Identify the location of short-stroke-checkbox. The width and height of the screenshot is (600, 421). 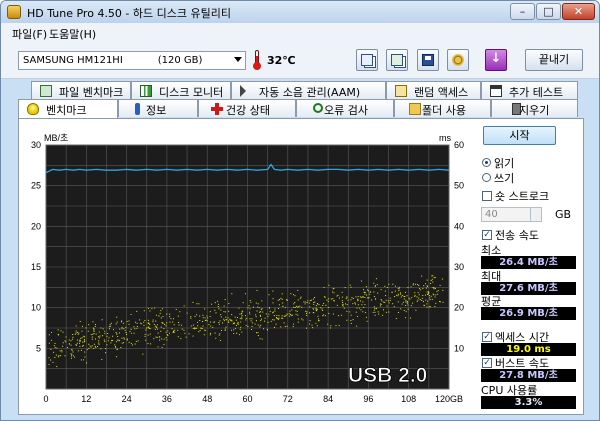
(487, 196).